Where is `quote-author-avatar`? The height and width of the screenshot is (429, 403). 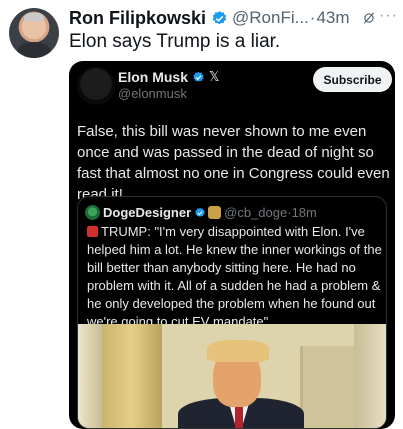
quote-author-avatar is located at coordinates (92, 212).